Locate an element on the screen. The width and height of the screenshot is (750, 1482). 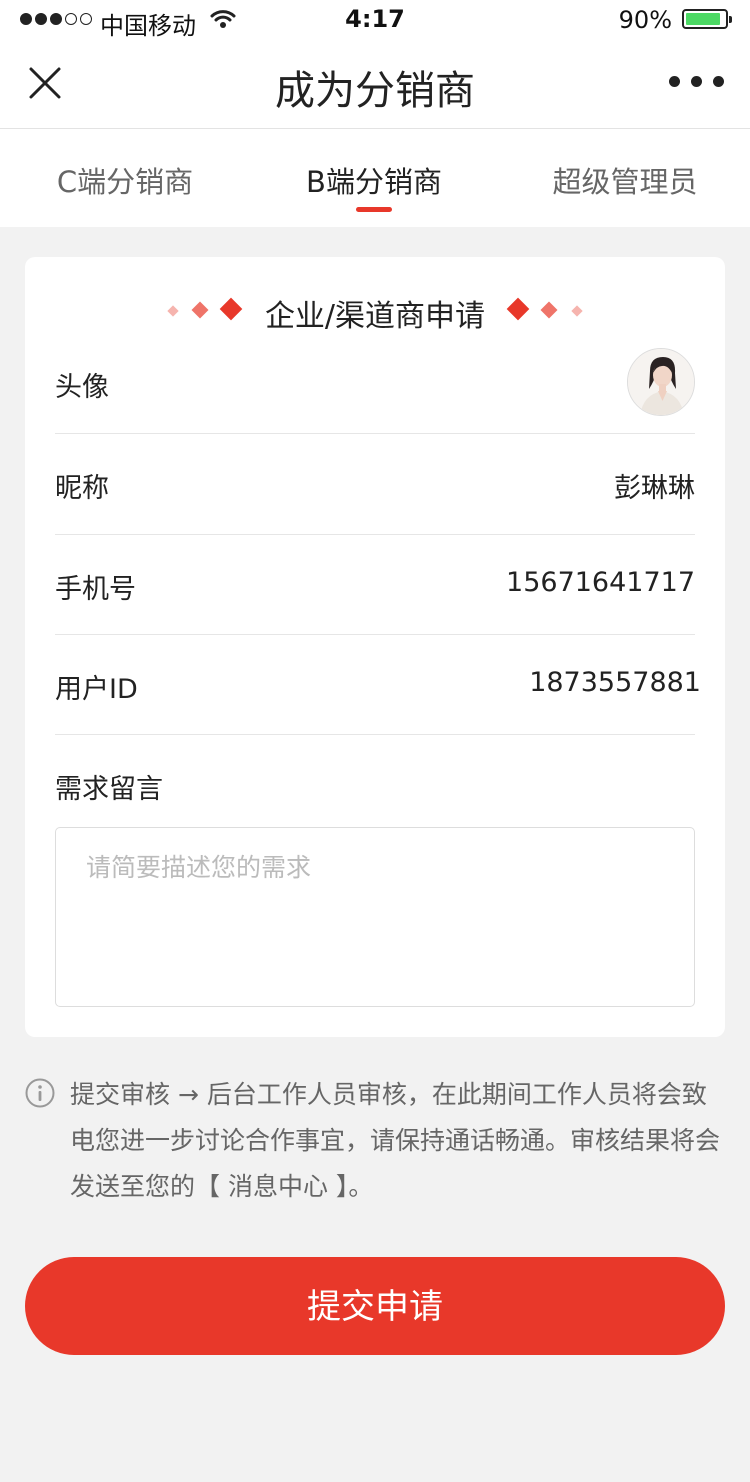
tab-c-distributor: C端分销商 is located at coordinates (125, 180).